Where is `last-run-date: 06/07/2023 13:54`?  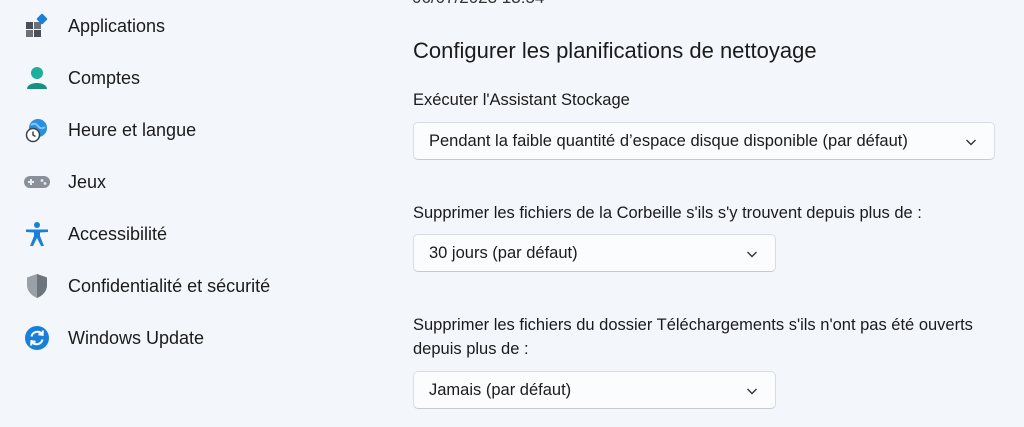
last-run-date: 06/07/2023 13:54 is located at coordinates (478, 4).